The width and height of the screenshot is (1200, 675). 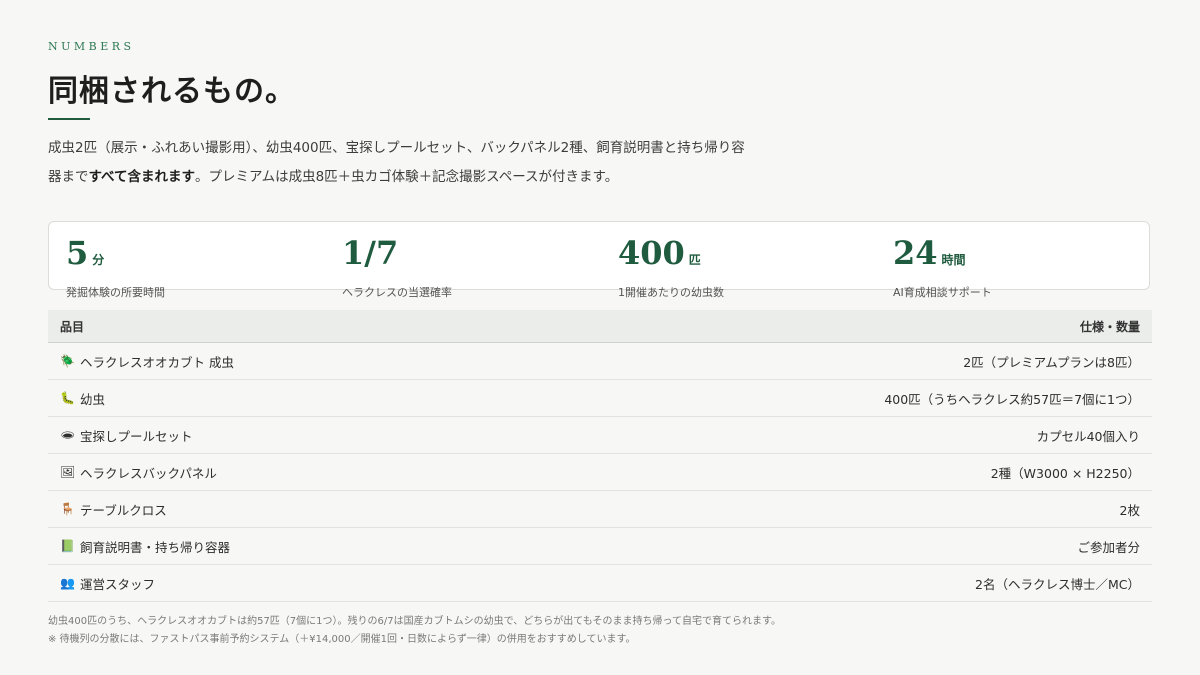 I want to click on stat-duration: 5分 発掘体験の所要時間, so click(x=115, y=267).